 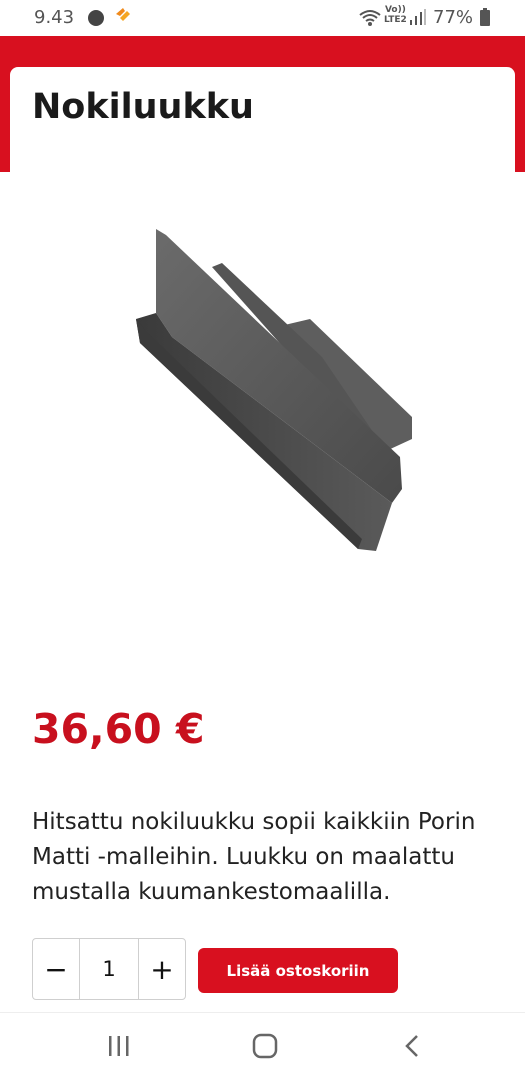 What do you see at coordinates (485, 17) in the screenshot?
I see `battery-icon` at bounding box center [485, 17].